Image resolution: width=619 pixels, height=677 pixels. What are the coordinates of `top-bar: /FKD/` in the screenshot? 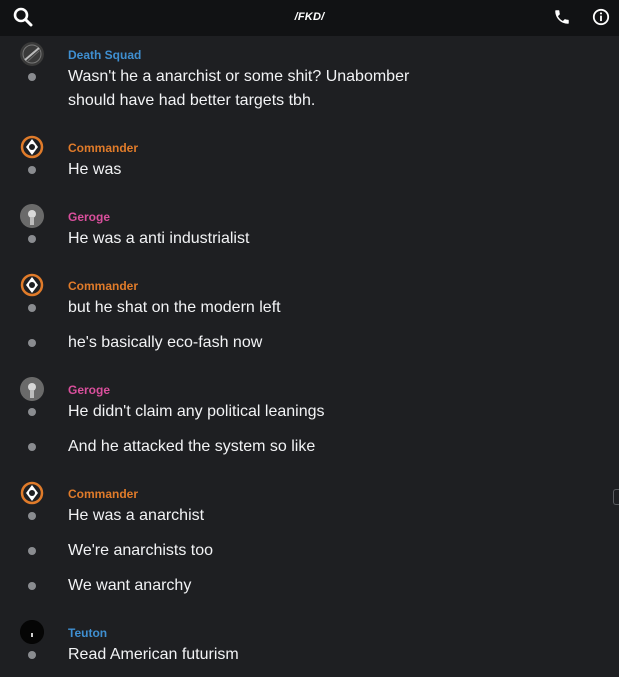 It's located at (309, 18).